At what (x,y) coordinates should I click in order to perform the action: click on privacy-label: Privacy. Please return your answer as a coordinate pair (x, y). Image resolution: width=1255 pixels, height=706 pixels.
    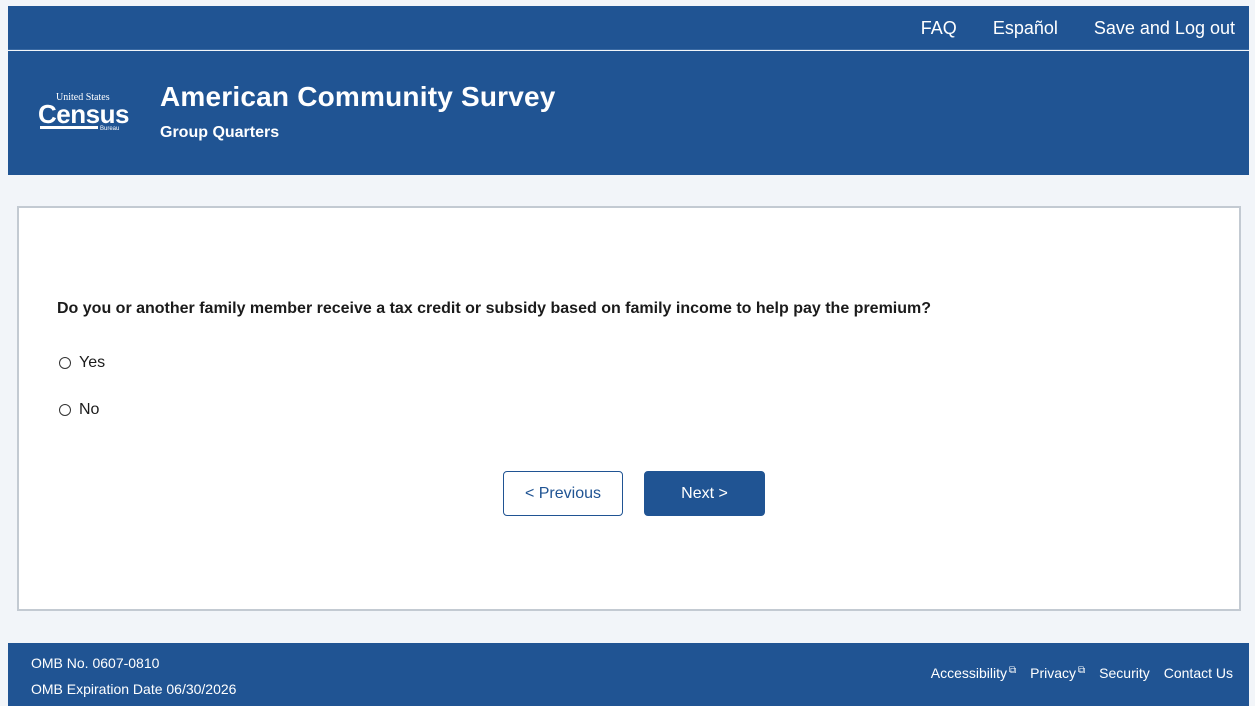
    Looking at the image, I should click on (1053, 673).